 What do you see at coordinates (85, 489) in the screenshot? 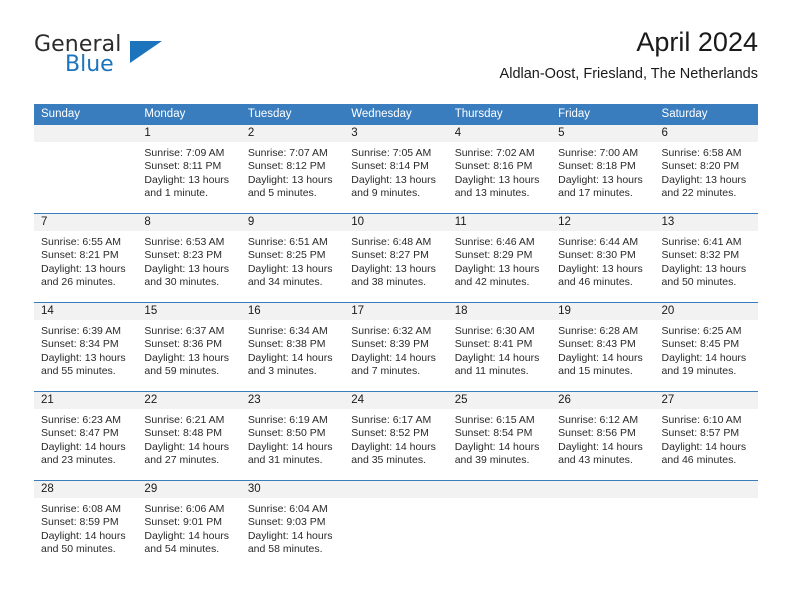
I see `day-number: 28` at bounding box center [85, 489].